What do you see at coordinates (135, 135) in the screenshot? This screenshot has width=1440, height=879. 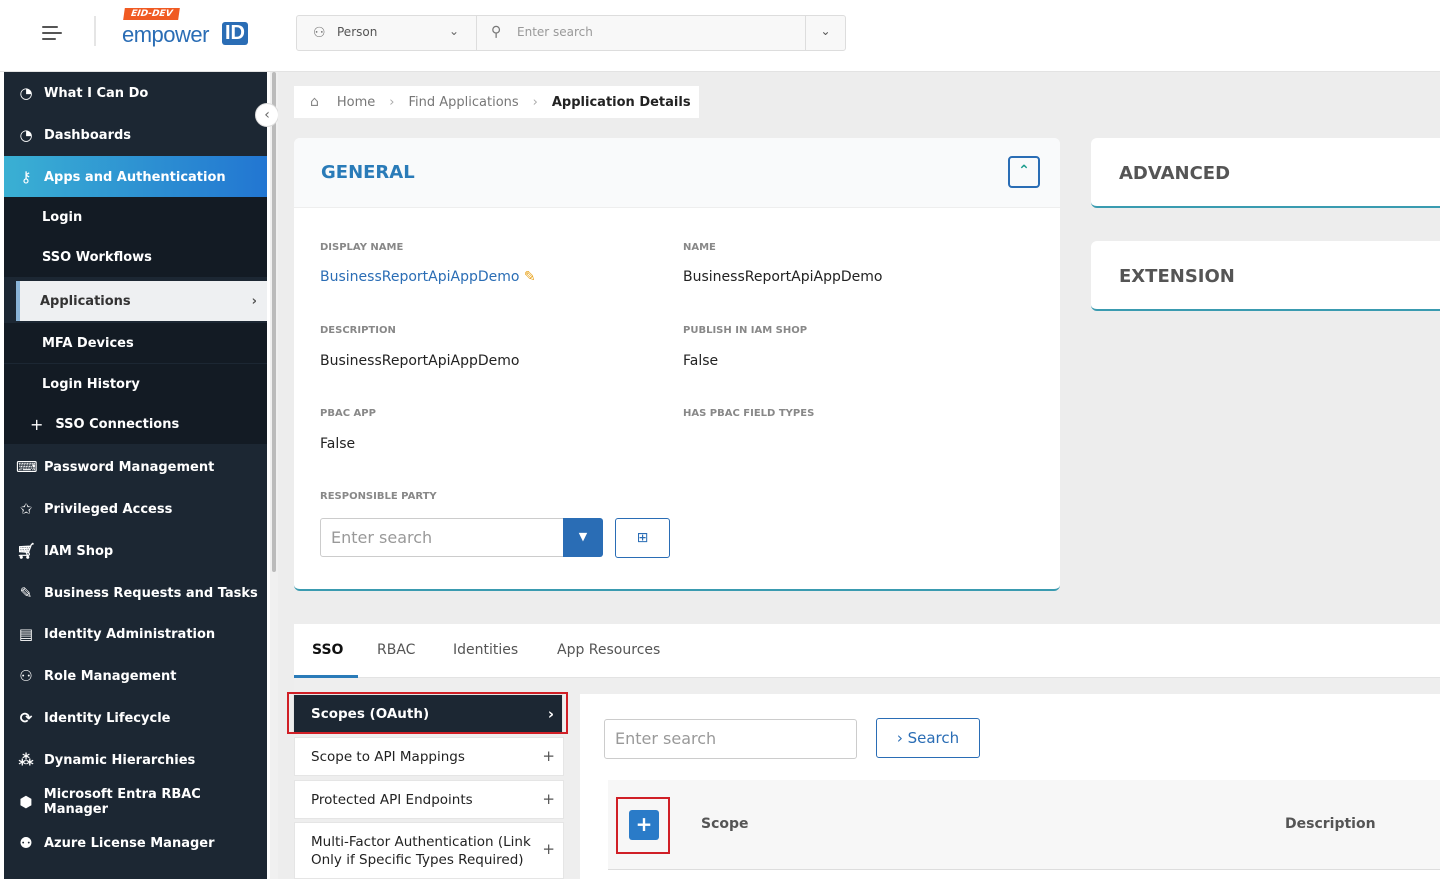 I see `sidebar-item-dashboards: ◔ Dashboards` at bounding box center [135, 135].